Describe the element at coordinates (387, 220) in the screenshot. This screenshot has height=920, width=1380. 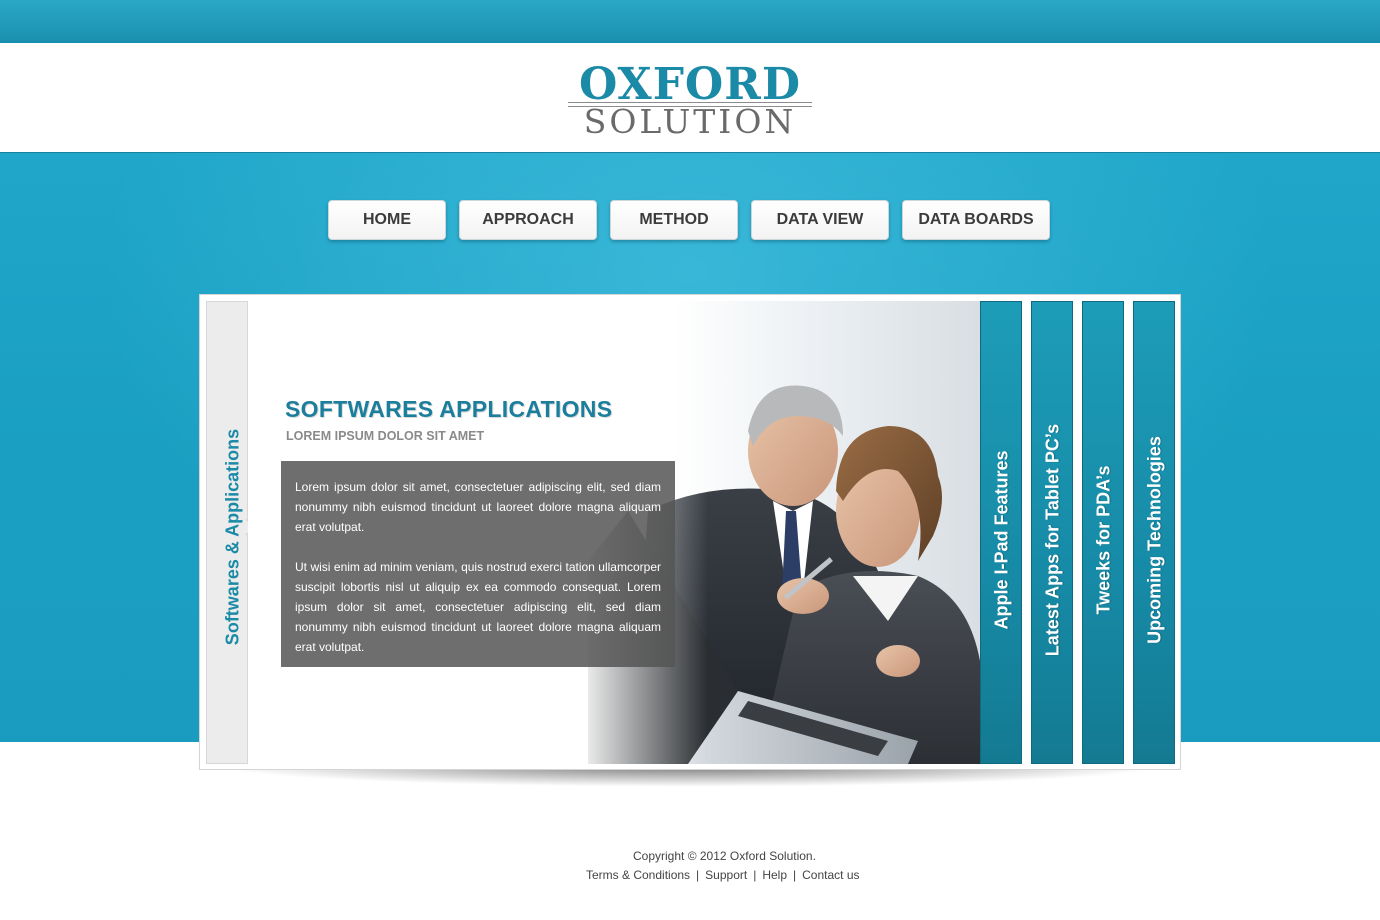
I see `nav-home-button: HOME` at that location.